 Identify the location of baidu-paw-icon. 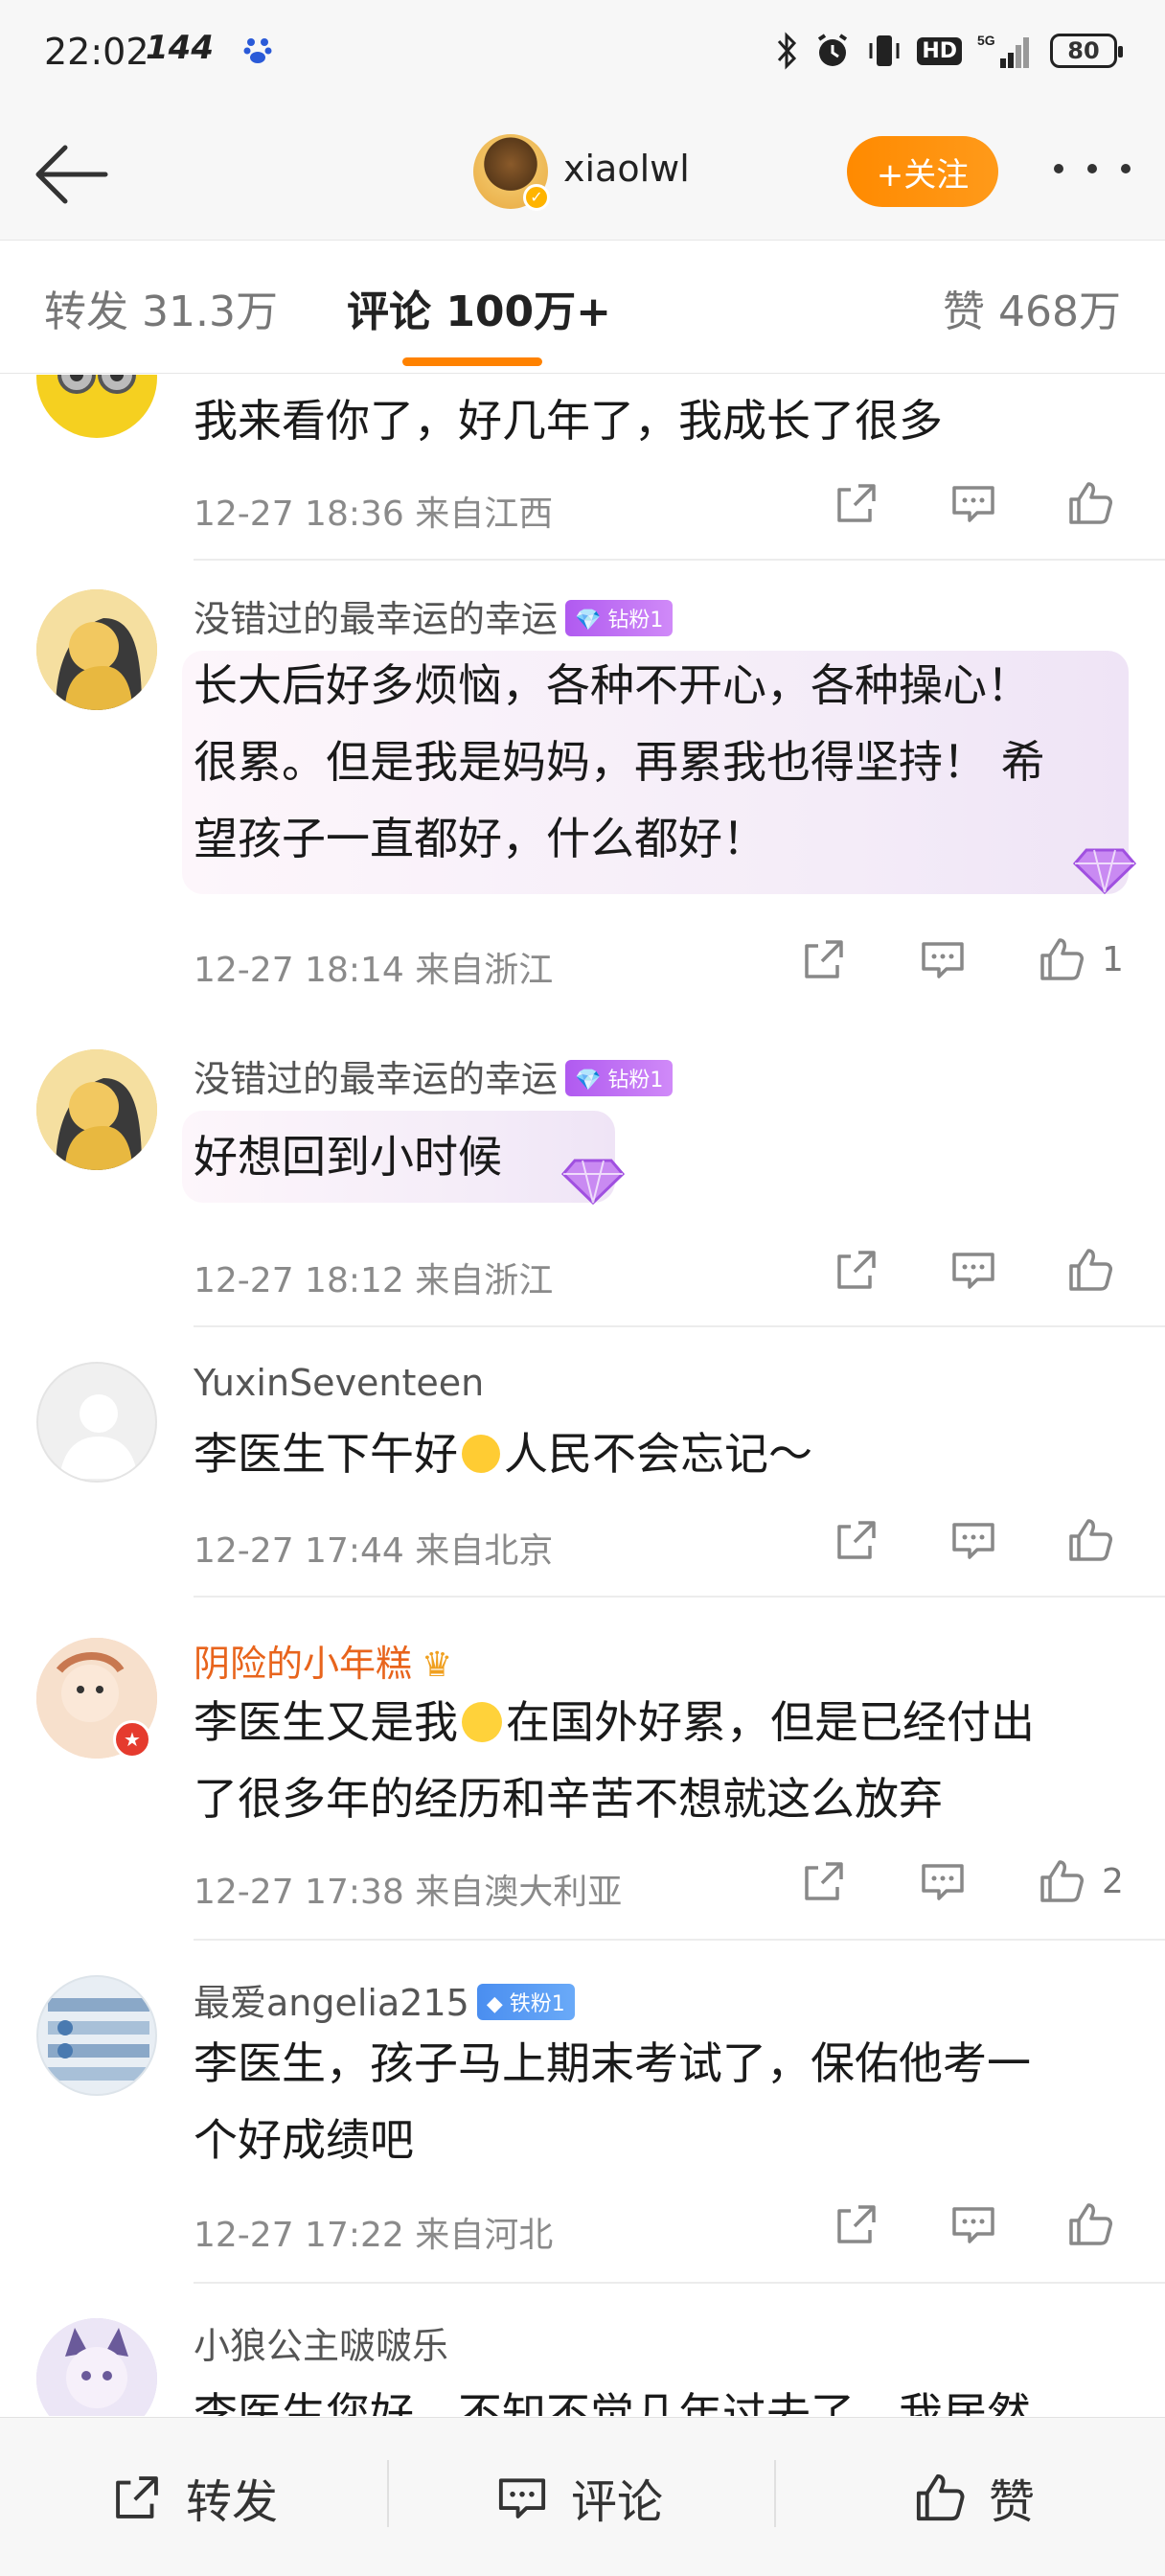
(258, 50).